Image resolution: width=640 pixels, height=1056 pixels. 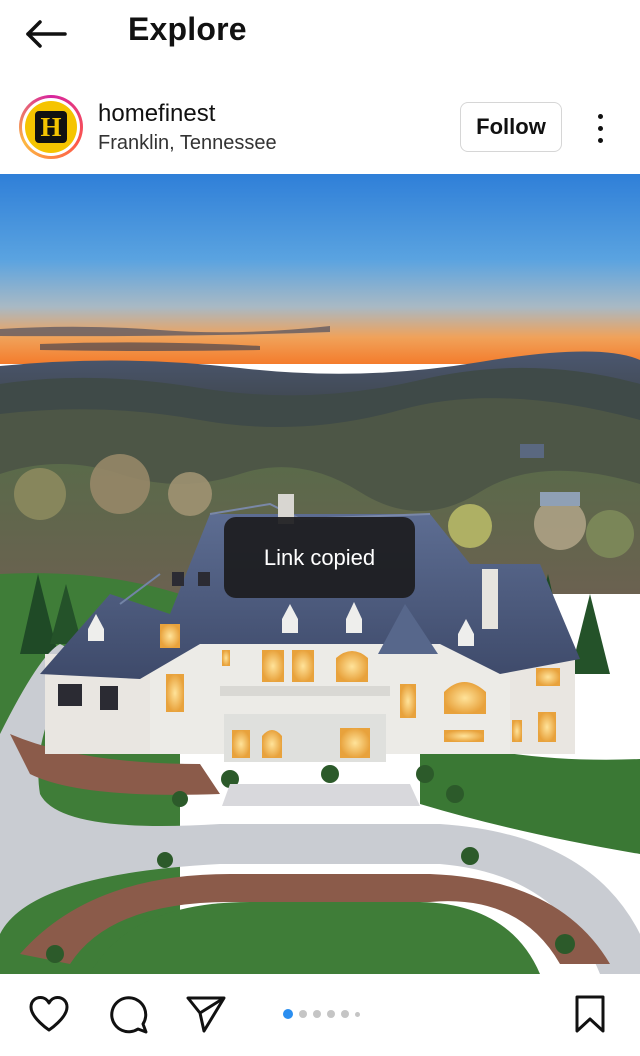 I want to click on top-app-bar: Explore, so click(x=320, y=37).